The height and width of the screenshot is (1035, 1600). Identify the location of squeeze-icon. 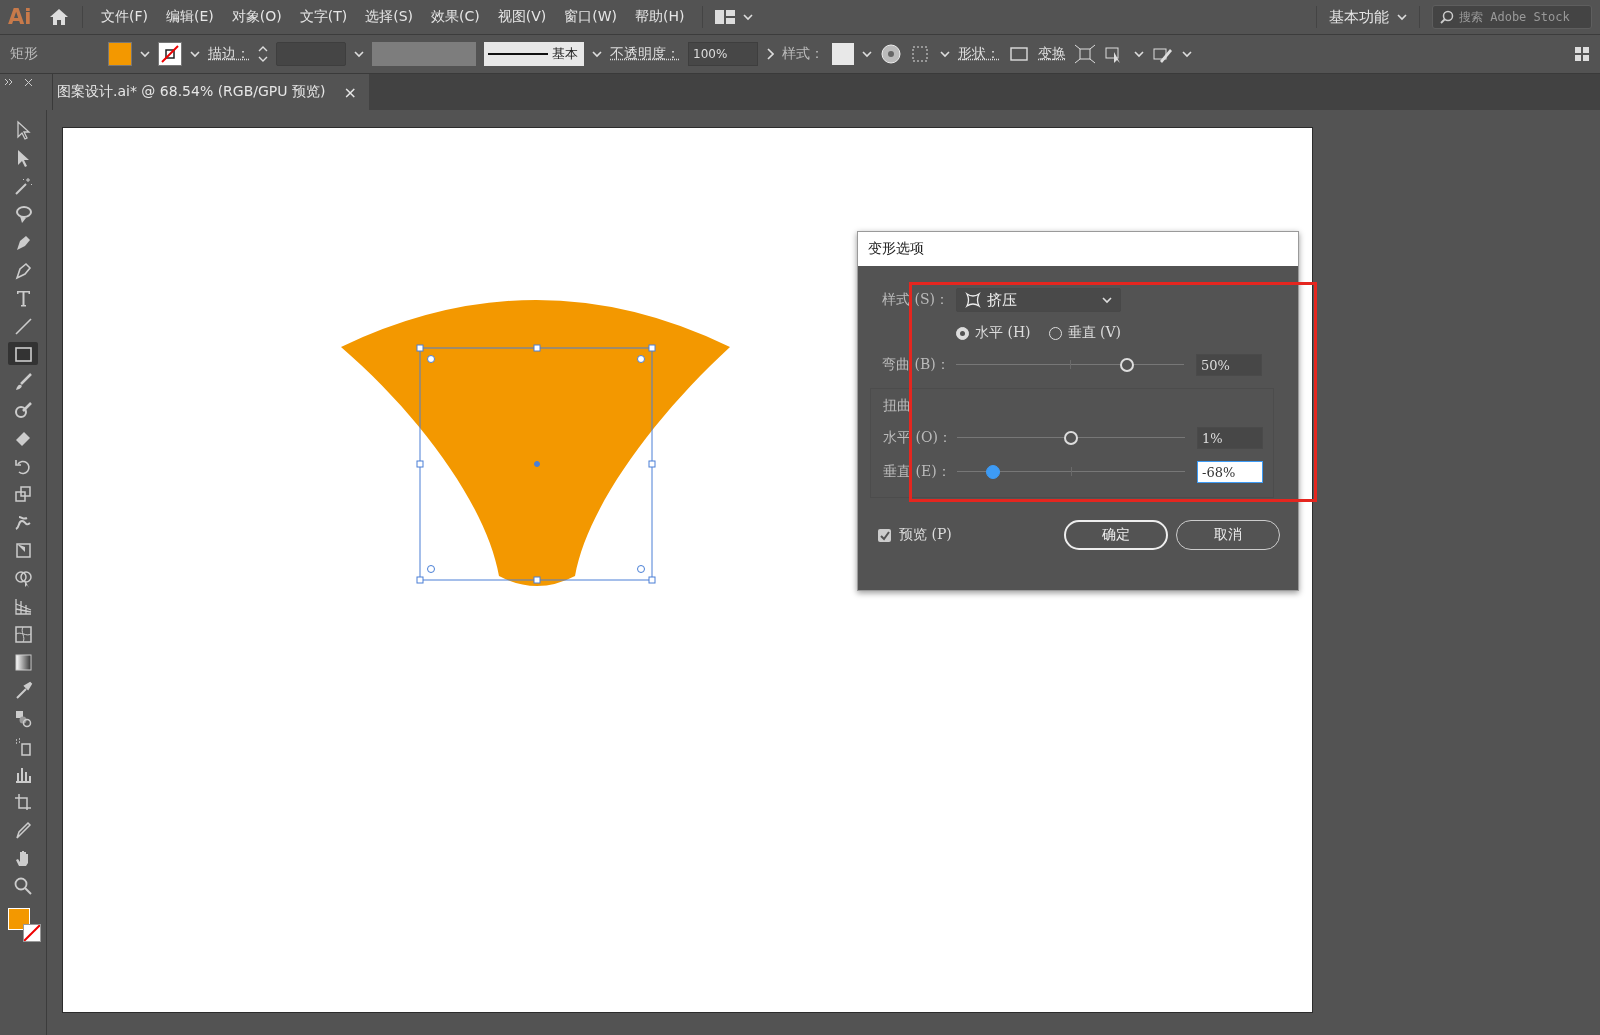
(973, 300).